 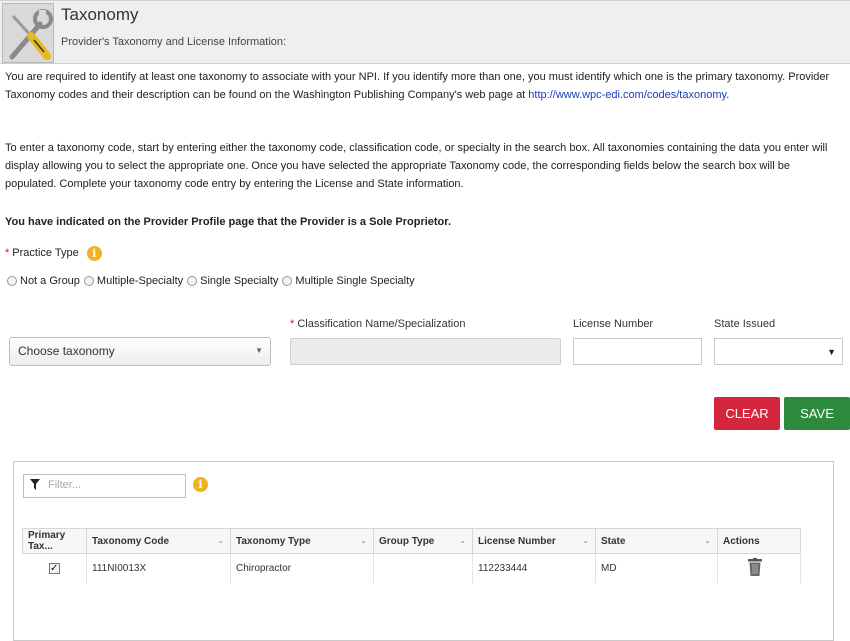 What do you see at coordinates (656, 568) in the screenshot?
I see `state-cell: MD` at bounding box center [656, 568].